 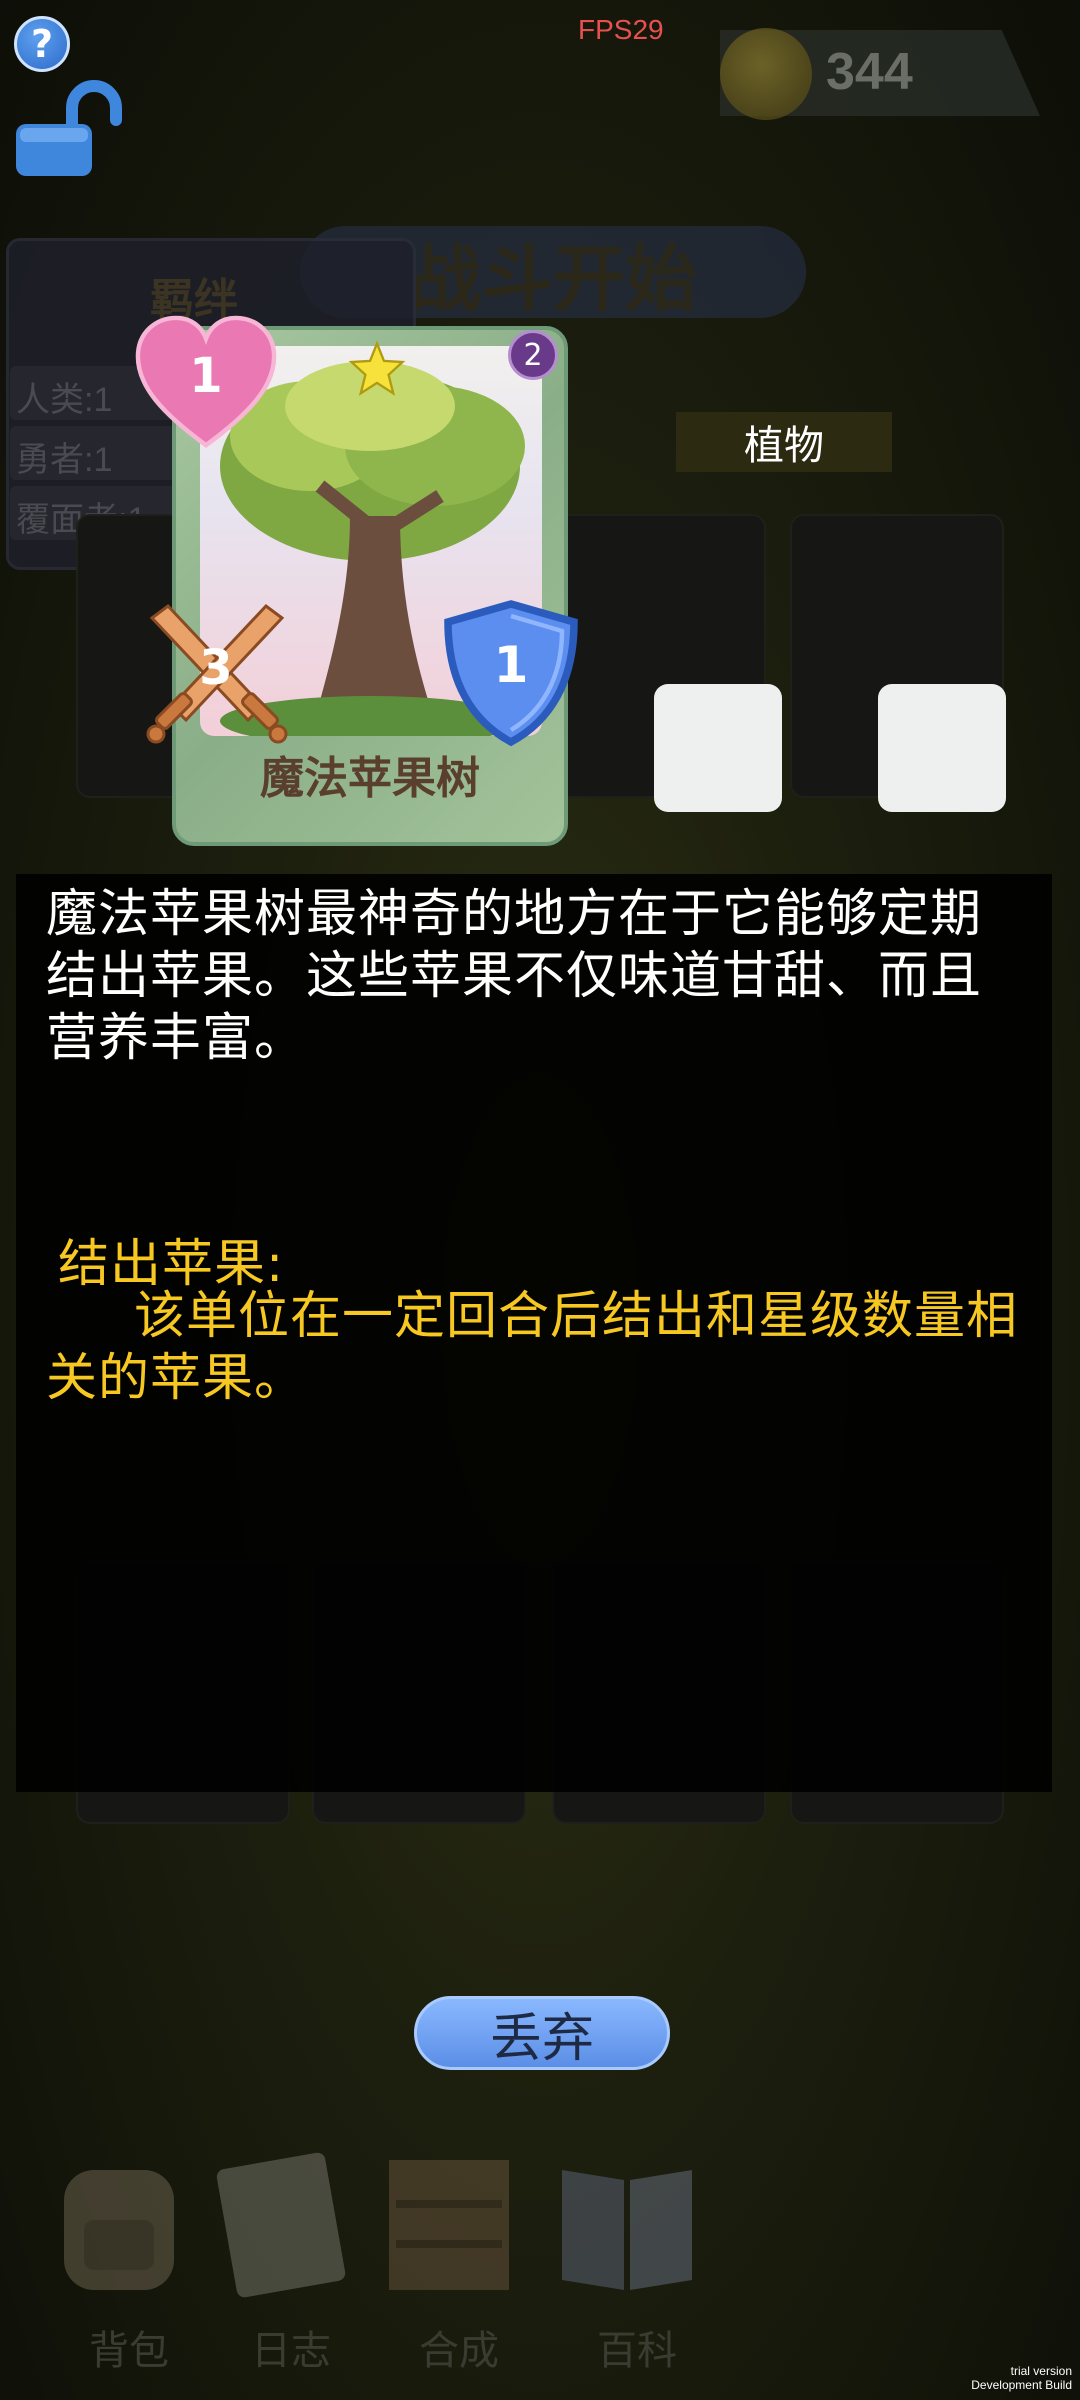 What do you see at coordinates (449, 2225) in the screenshot?
I see `crafting-shelf-icon` at bounding box center [449, 2225].